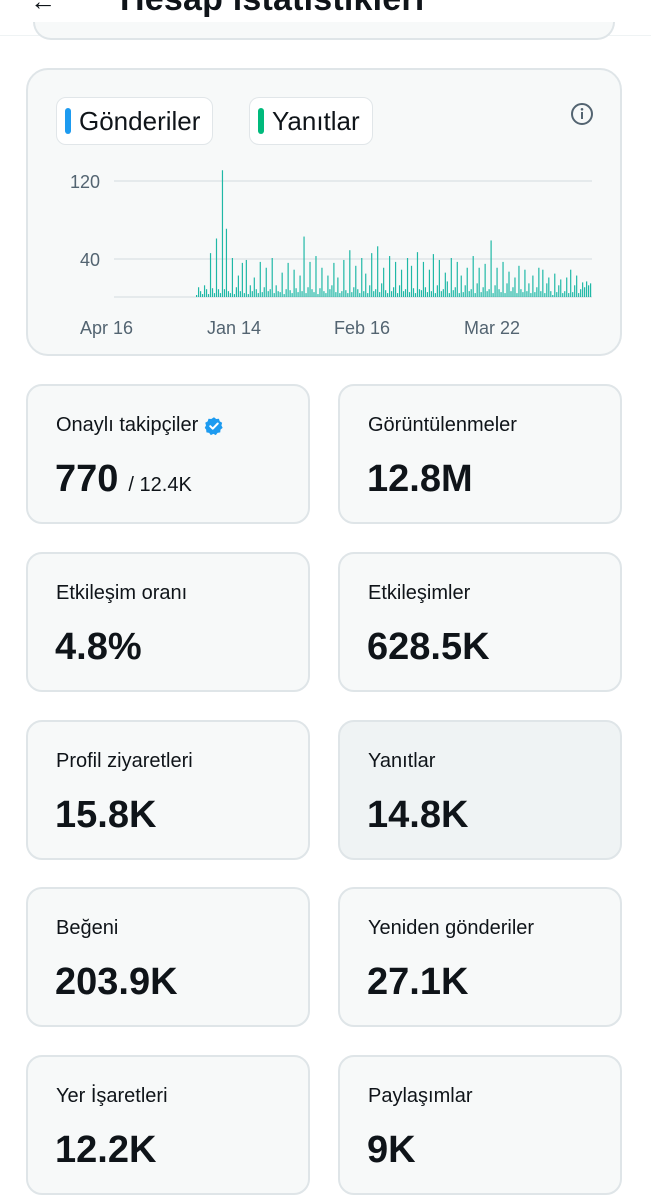  Describe the element at coordinates (214, 425) in the screenshot. I see `verified-badge-icon` at that location.